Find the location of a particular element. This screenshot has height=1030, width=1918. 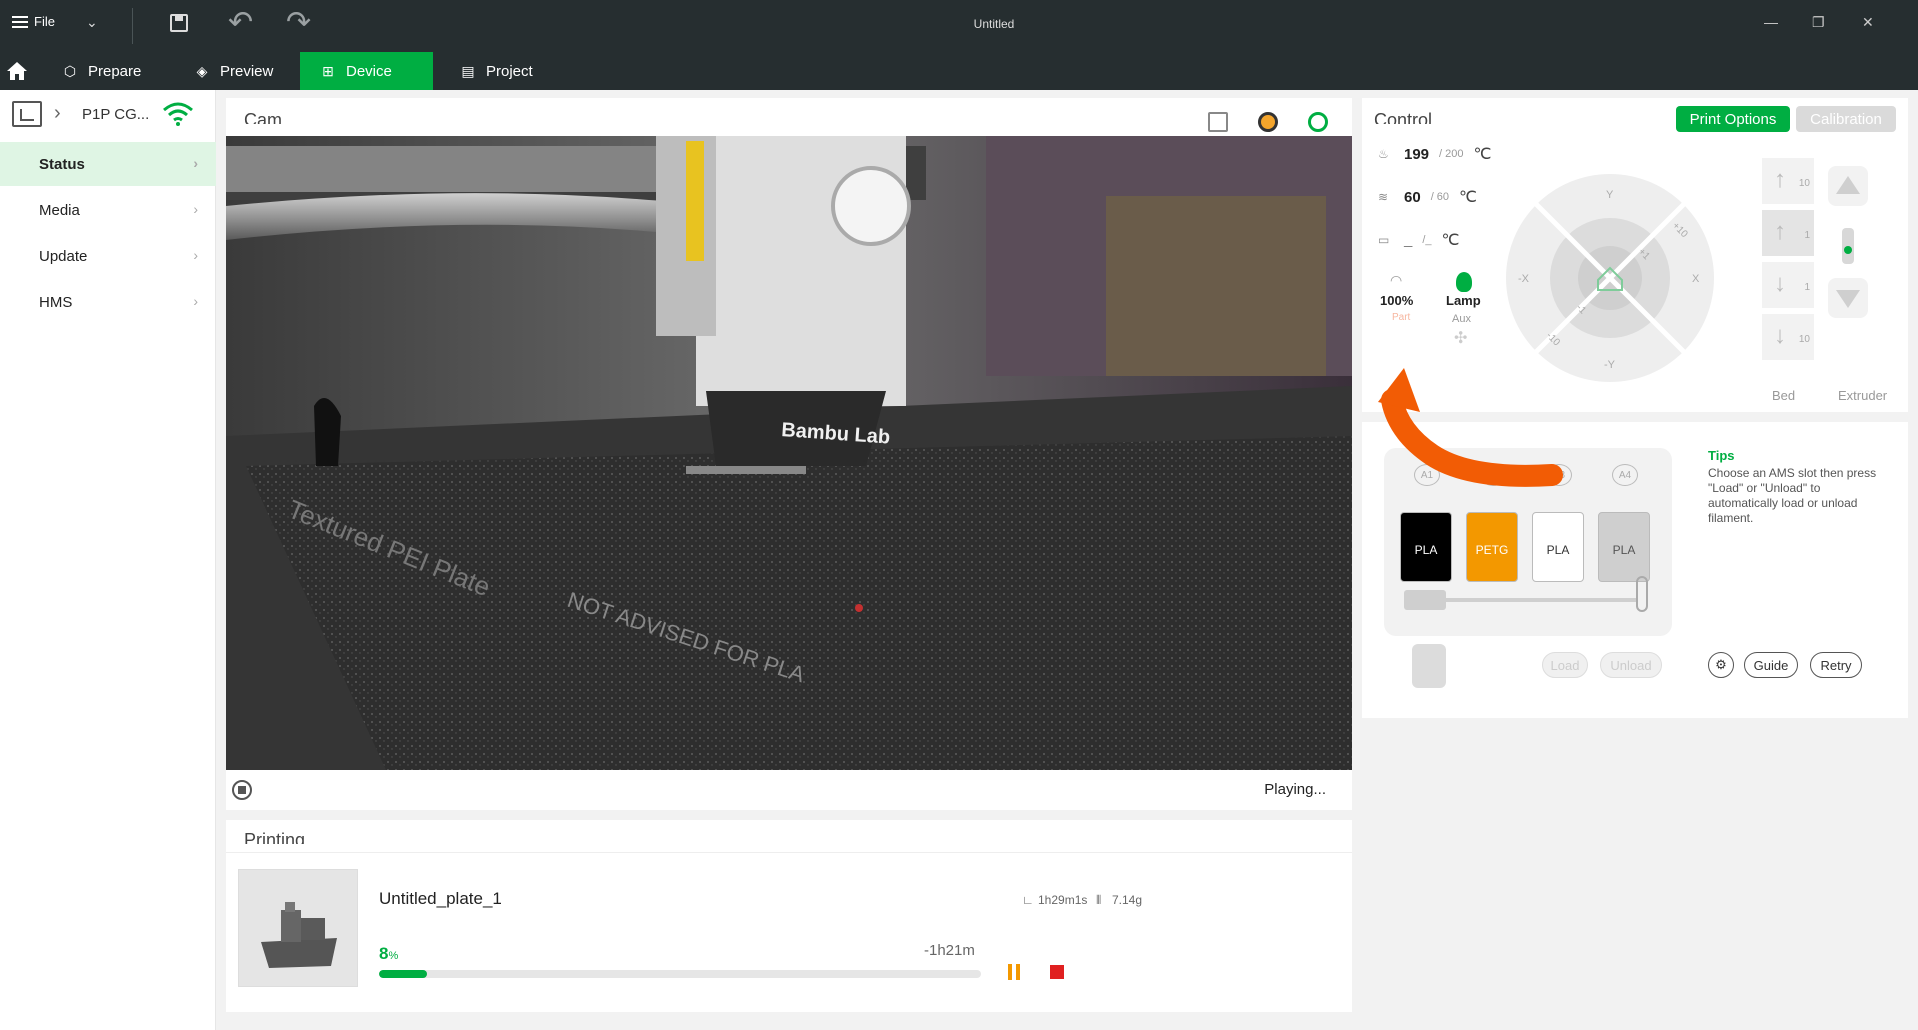

bed-target: / 60 is located at coordinates (1440, 197).